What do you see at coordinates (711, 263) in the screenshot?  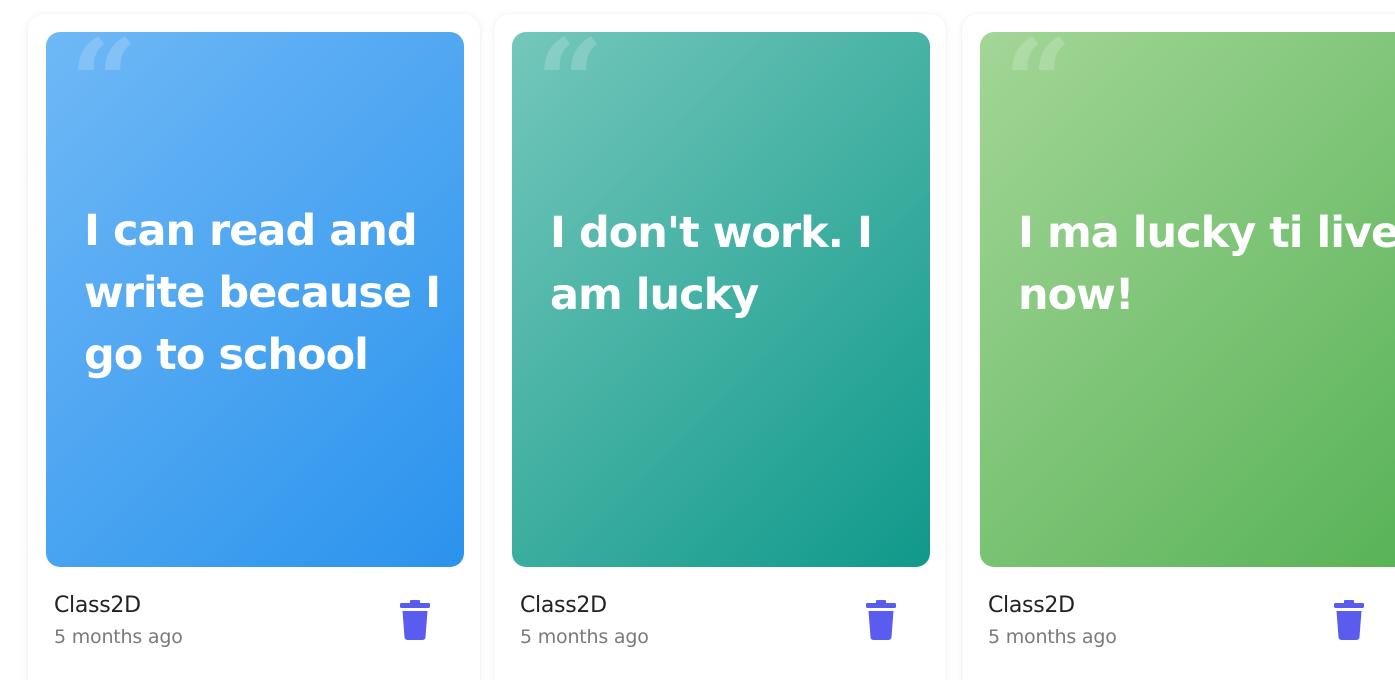 I see `quote-text: I don't work. I am lucky` at bounding box center [711, 263].